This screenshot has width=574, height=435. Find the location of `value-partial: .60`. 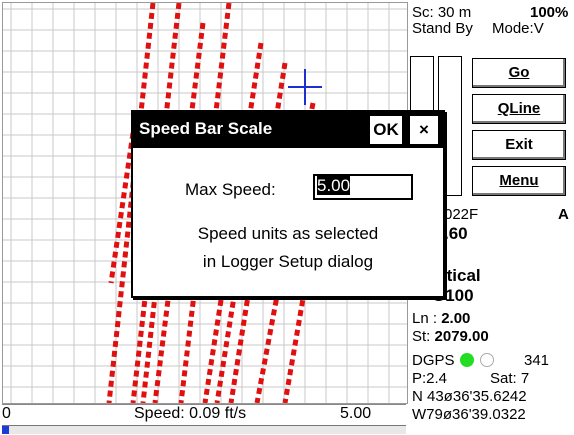

value-partial: .60 is located at coordinates (456, 233).